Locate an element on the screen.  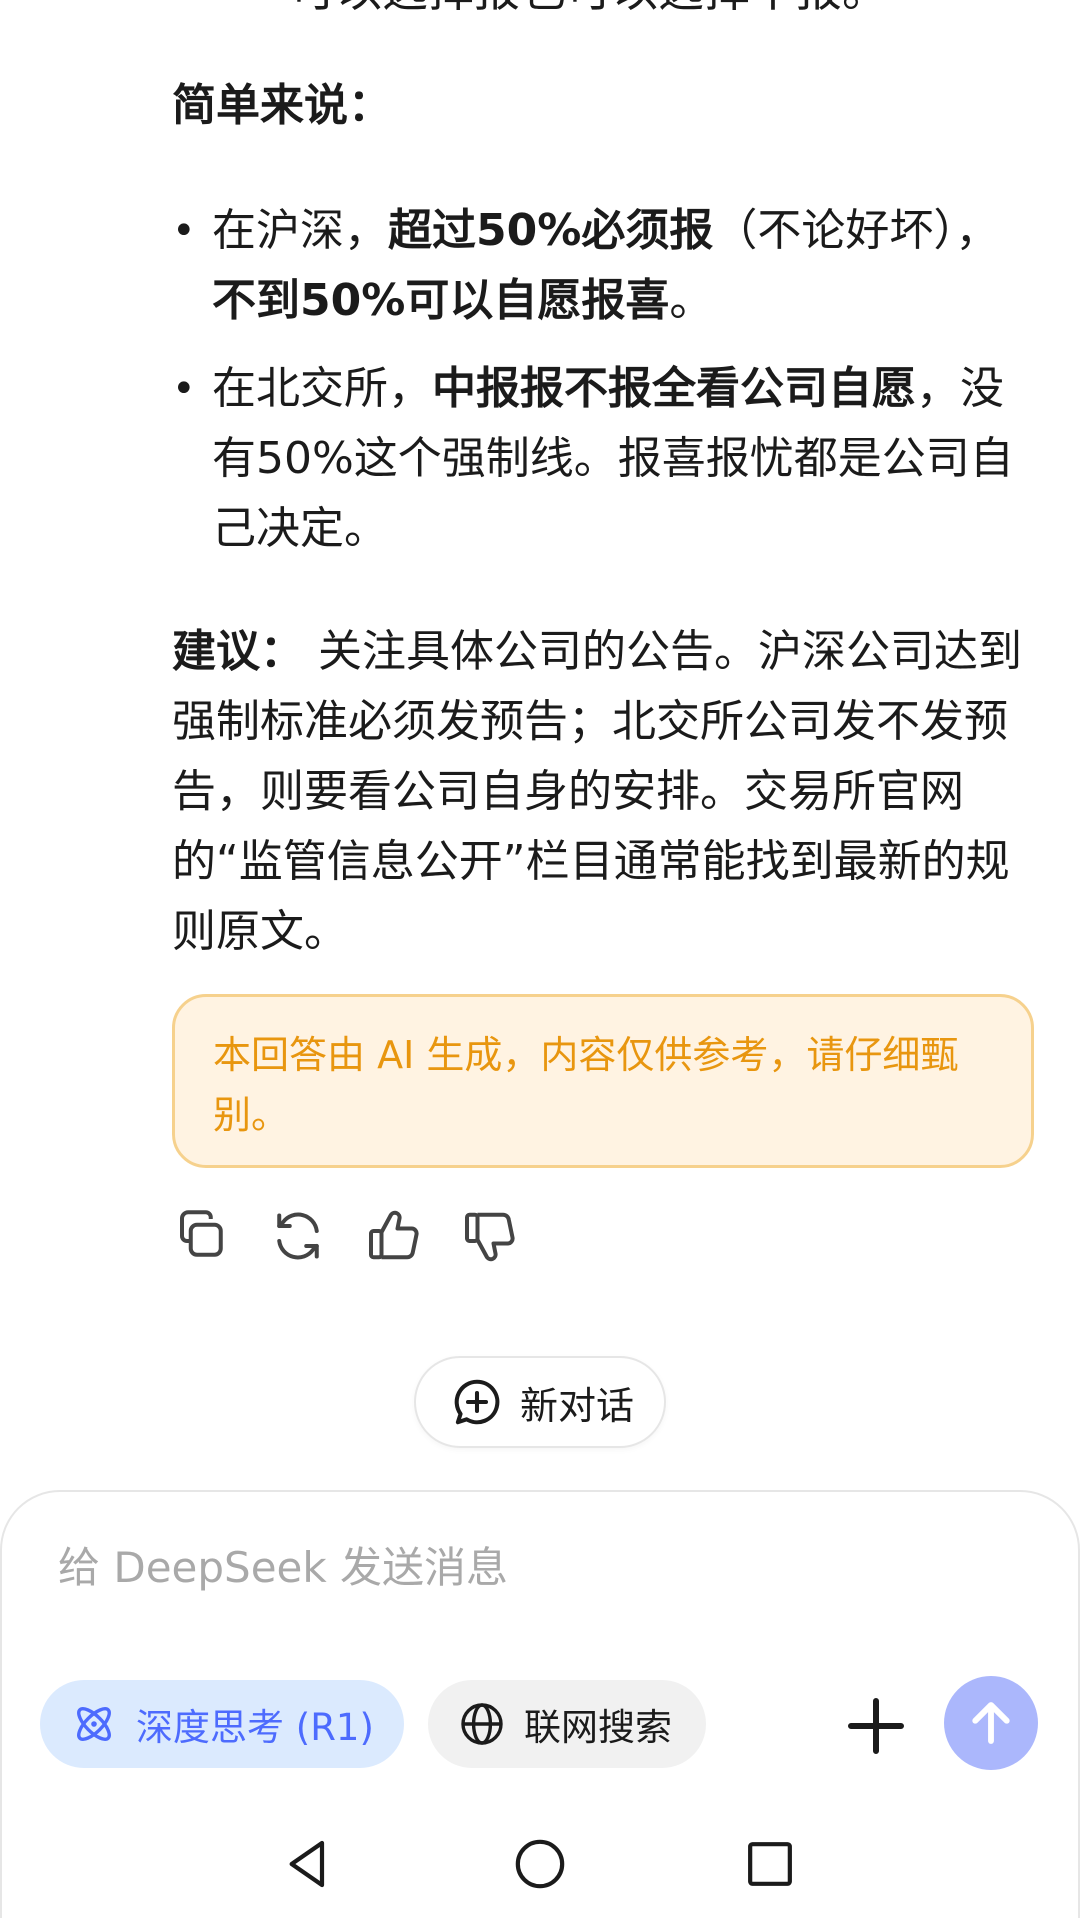
bullet-bold-text: 不到50%可以自愿报喜 is located at coordinates (441, 300).